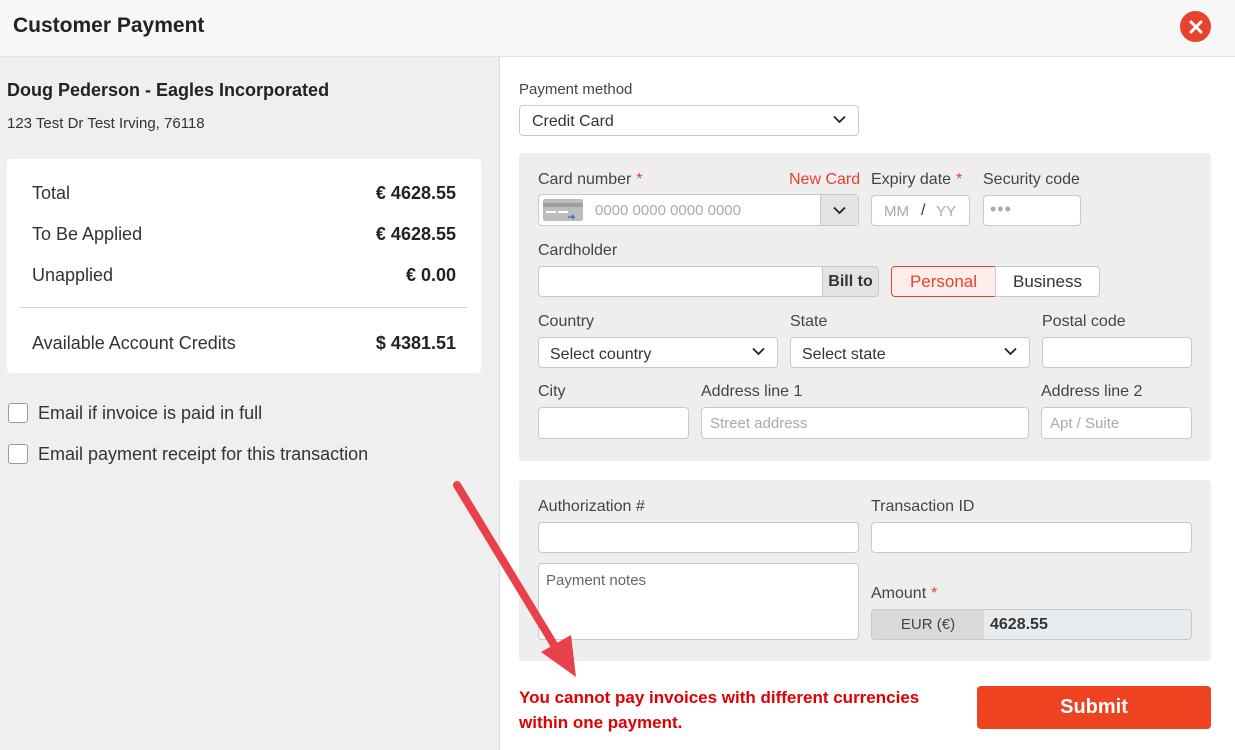 Image resolution: width=1235 pixels, height=750 pixels. I want to click on customer-address: 123 Test Dr Test Irving, 76118, so click(106, 123).